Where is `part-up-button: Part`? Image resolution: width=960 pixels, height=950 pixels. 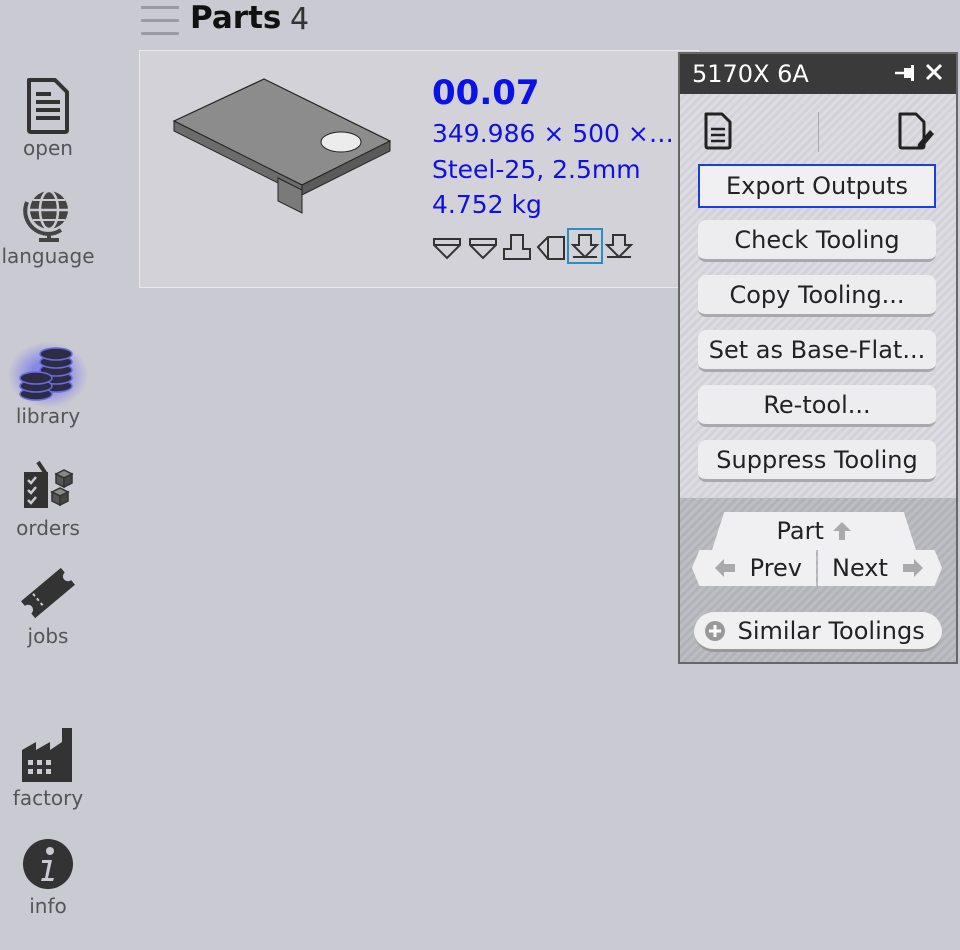 part-up-button: Part is located at coordinates (814, 531).